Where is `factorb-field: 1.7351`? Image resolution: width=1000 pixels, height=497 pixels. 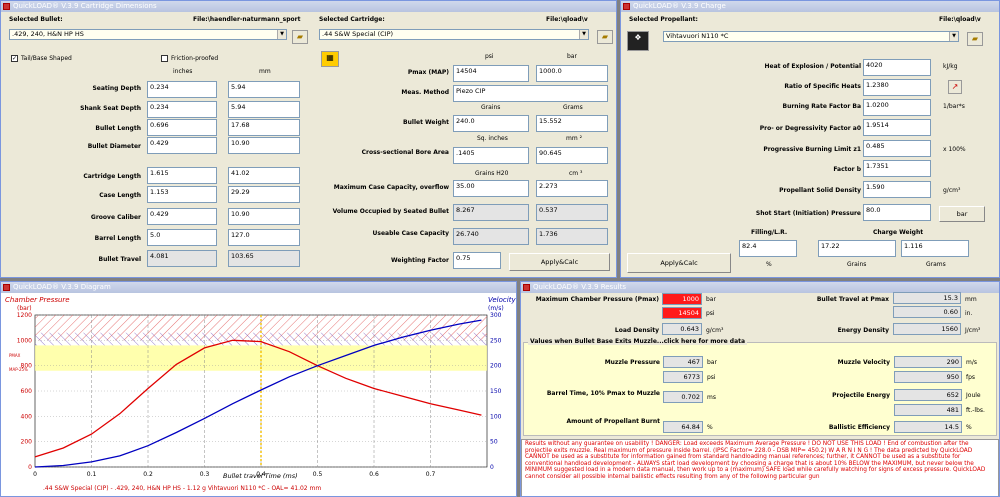
factorb-field: 1.7351 is located at coordinates (897, 168).